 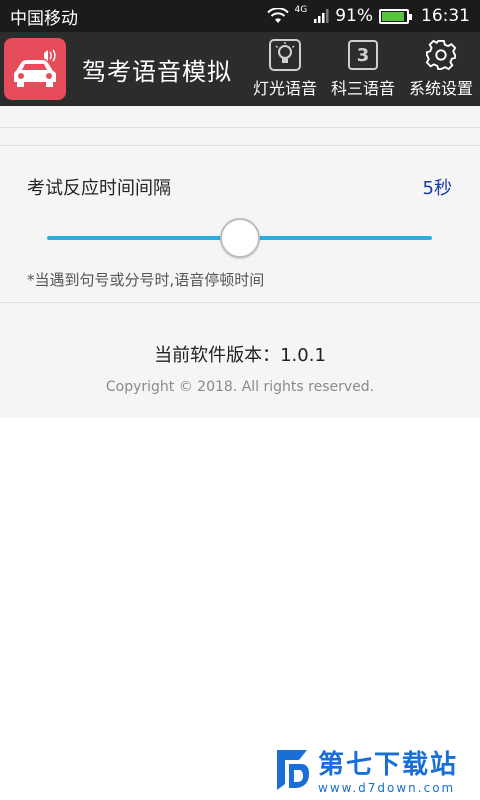 What do you see at coordinates (321, 16) in the screenshot?
I see `signal-icon` at bounding box center [321, 16].